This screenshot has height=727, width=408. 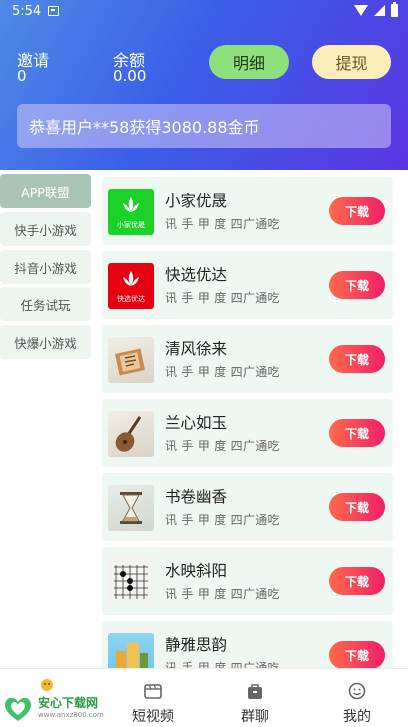 What do you see at coordinates (247, 285) in the screenshot?
I see `list-item: 快选优达 快选优达 讯 手 甲 度 四广通吃 下载` at bounding box center [247, 285].